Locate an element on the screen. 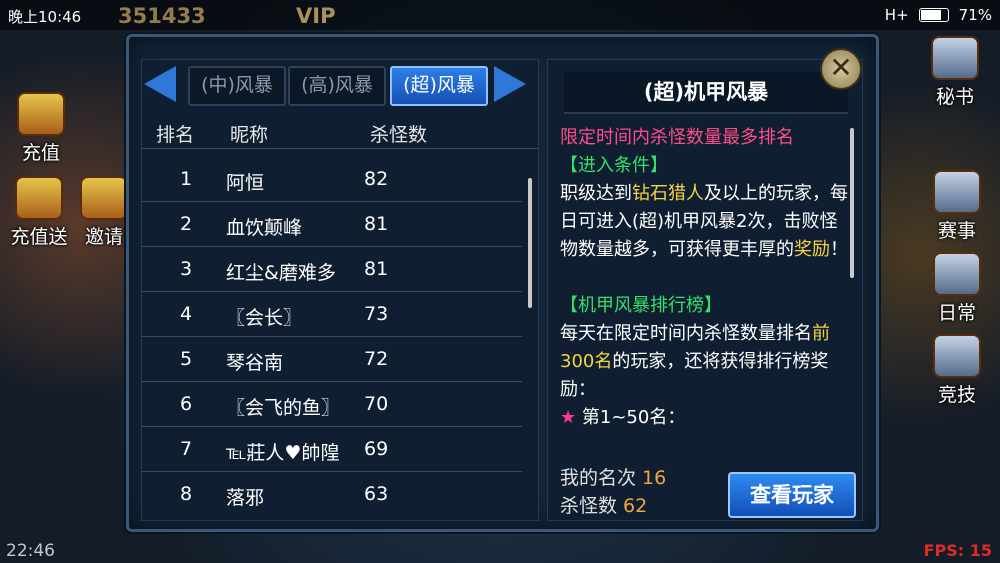  events-button: 赛事 is located at coordinates (957, 206).